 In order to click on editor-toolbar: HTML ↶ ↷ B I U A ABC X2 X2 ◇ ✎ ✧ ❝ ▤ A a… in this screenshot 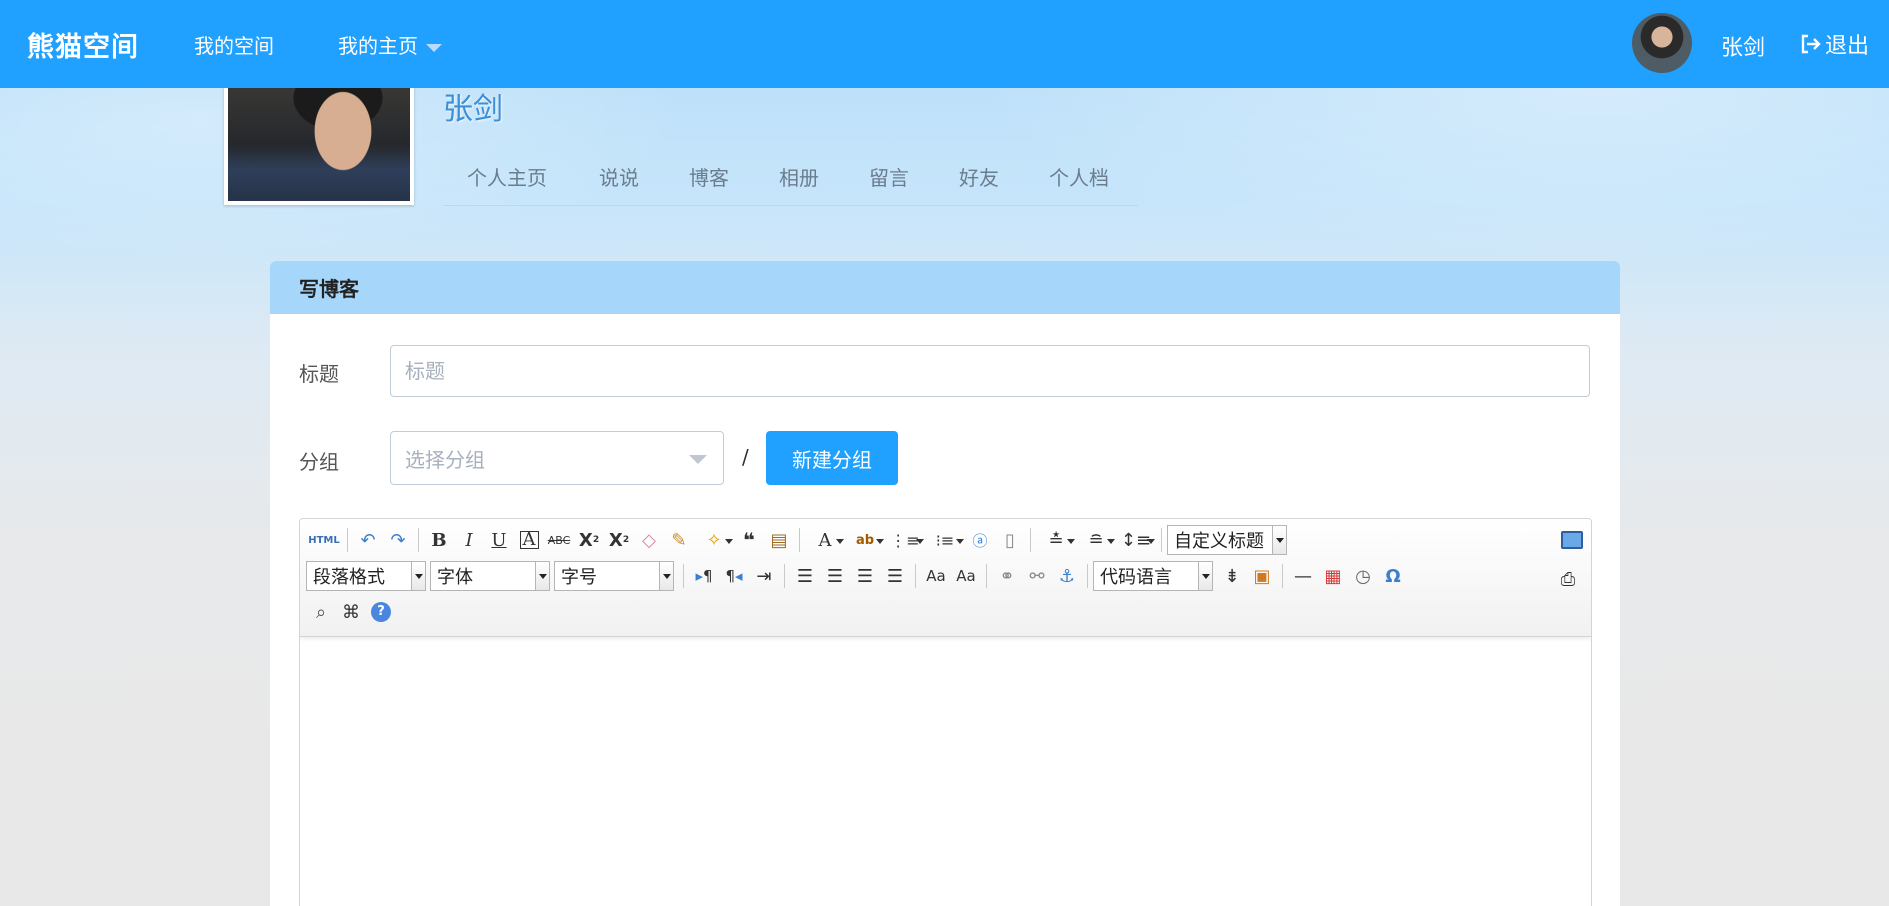, I will do `click(945, 578)`.